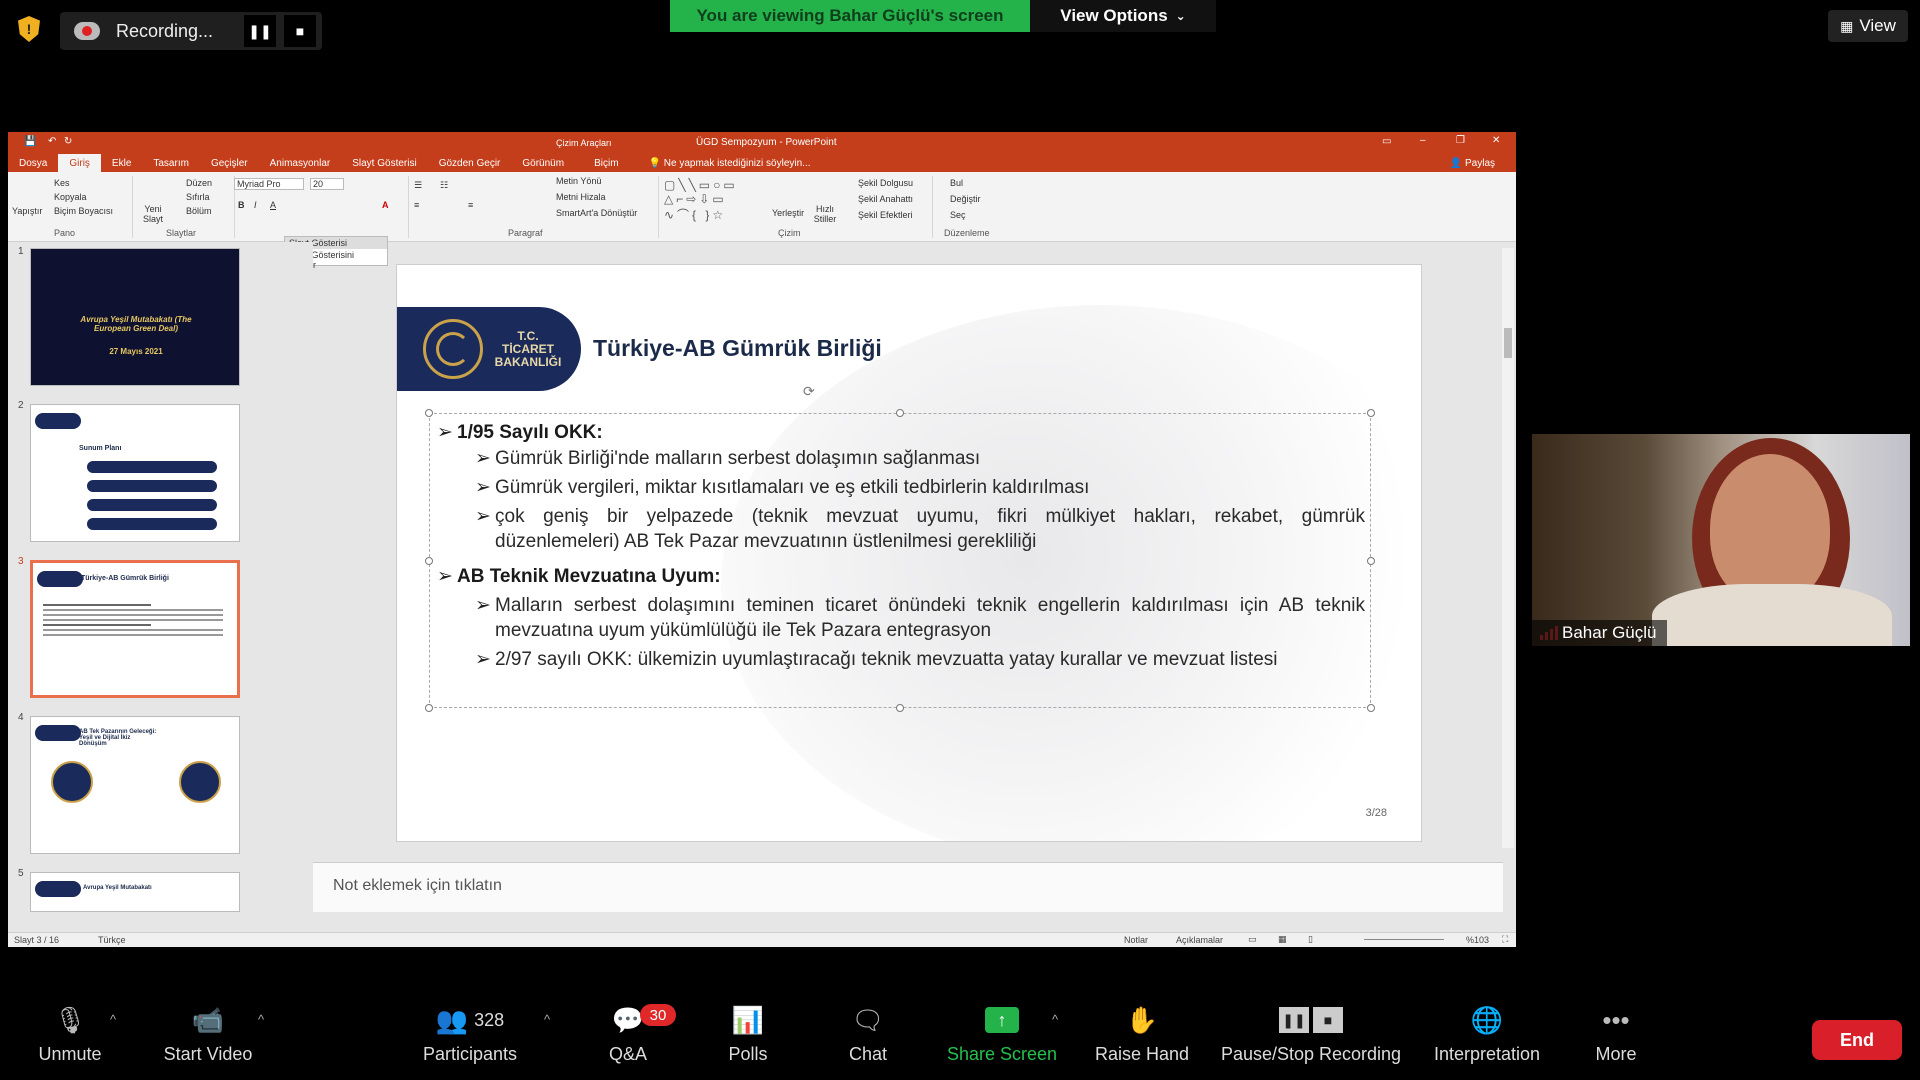 Image resolution: width=1920 pixels, height=1080 pixels. What do you see at coordinates (470, 163) in the screenshot?
I see `tab-gozden-gecir: Gözden Geçir` at bounding box center [470, 163].